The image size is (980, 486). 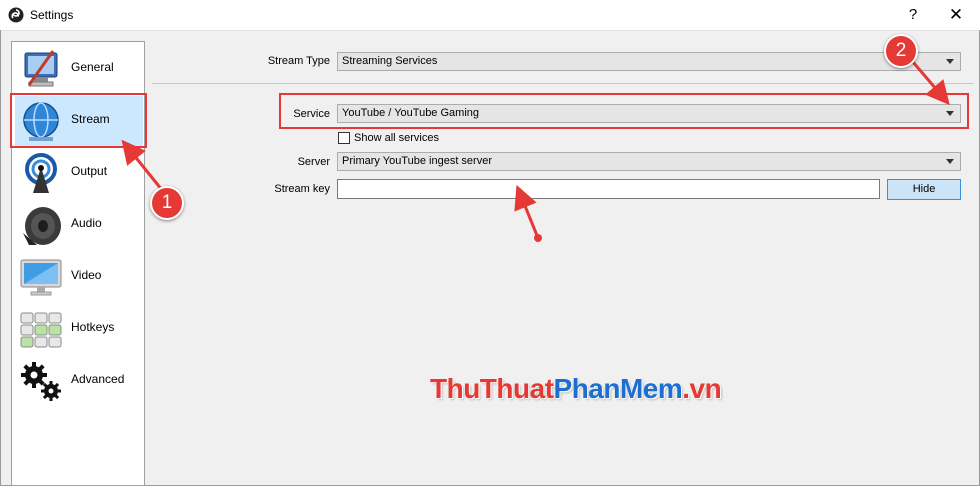 I want to click on gears-icon, so click(x=41, y=381).